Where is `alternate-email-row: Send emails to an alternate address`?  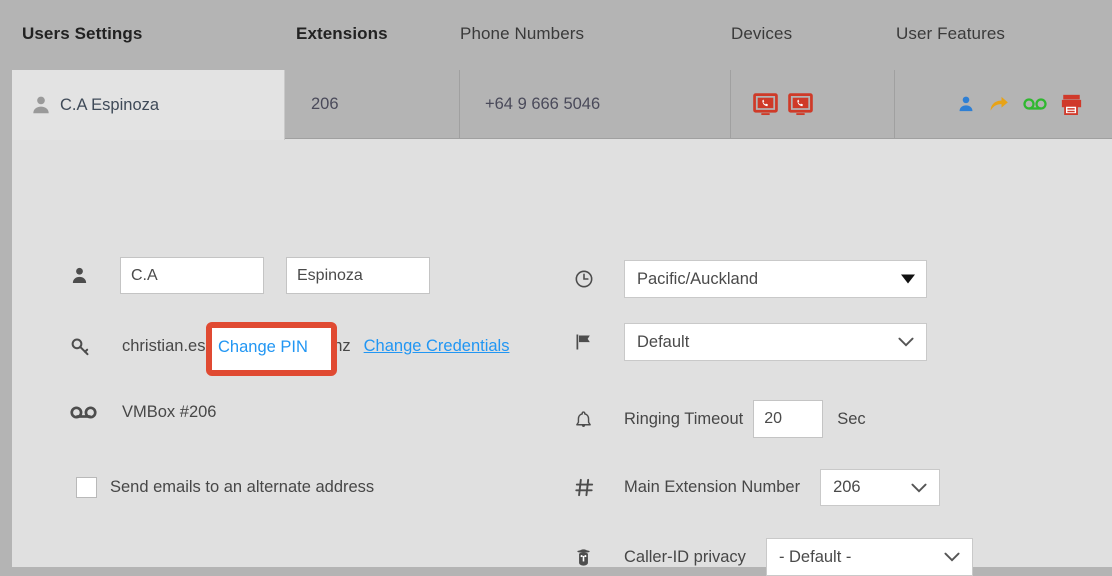 alternate-email-row: Send emails to an alternate address is located at coordinates (222, 487).